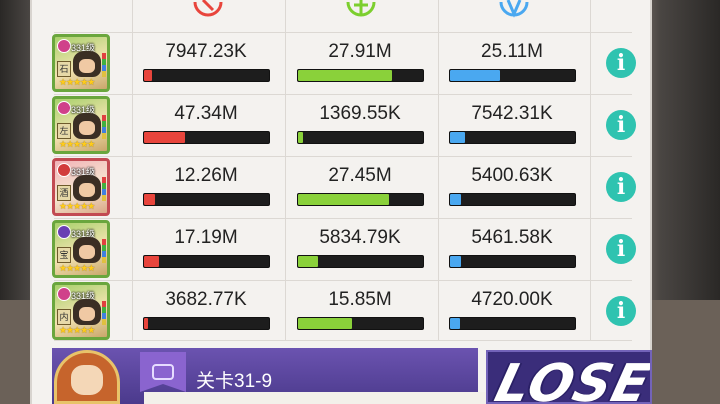  I want to click on hero-portrait: 331级 内 ★★★★★, so click(81, 311).